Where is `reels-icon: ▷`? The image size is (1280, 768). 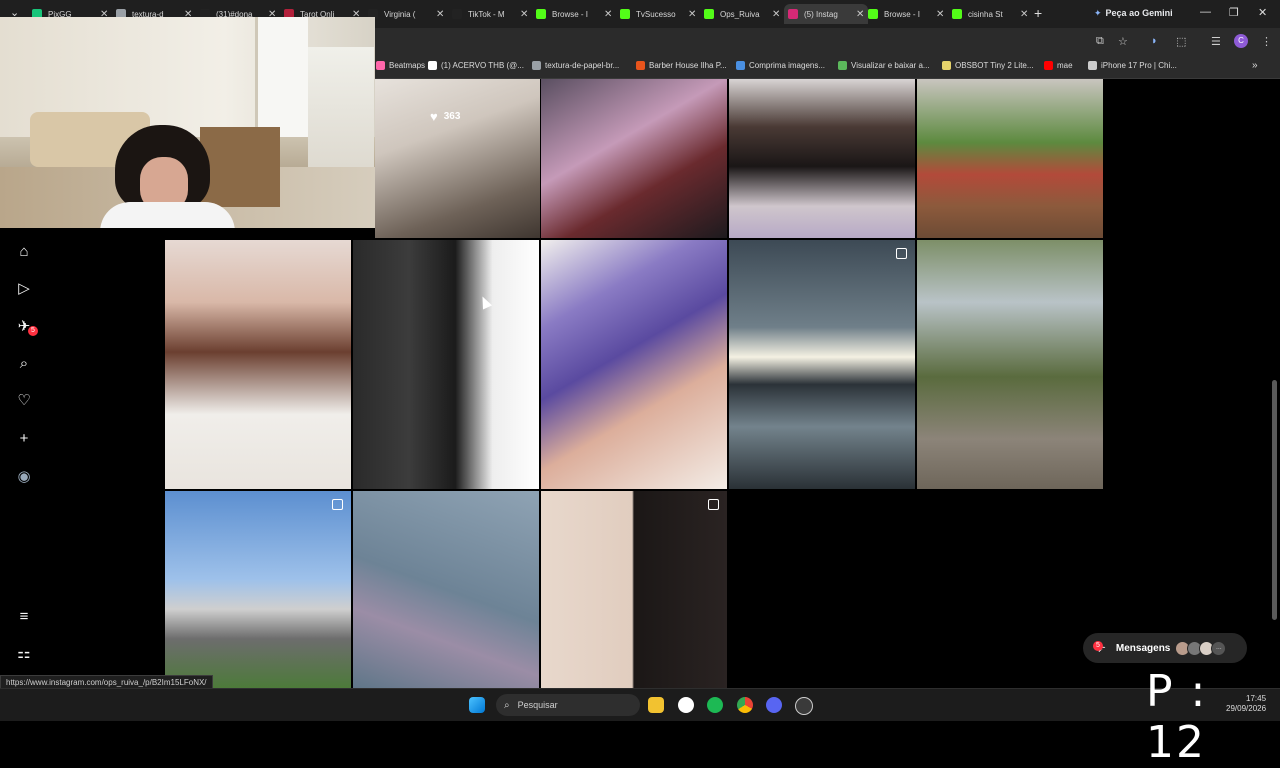 reels-icon: ▷ is located at coordinates (24, 288).